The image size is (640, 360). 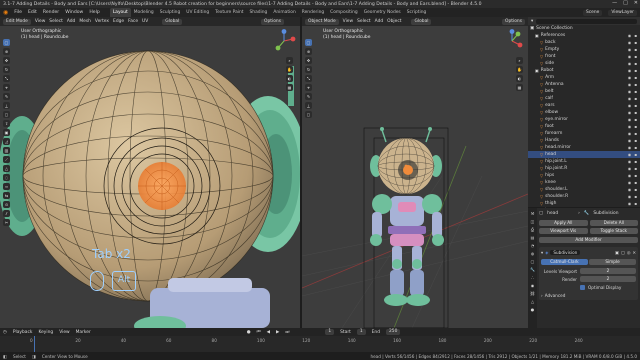 What do you see at coordinates (145, 21) in the screenshot?
I see `left-menu-uv: UV` at bounding box center [145, 21].